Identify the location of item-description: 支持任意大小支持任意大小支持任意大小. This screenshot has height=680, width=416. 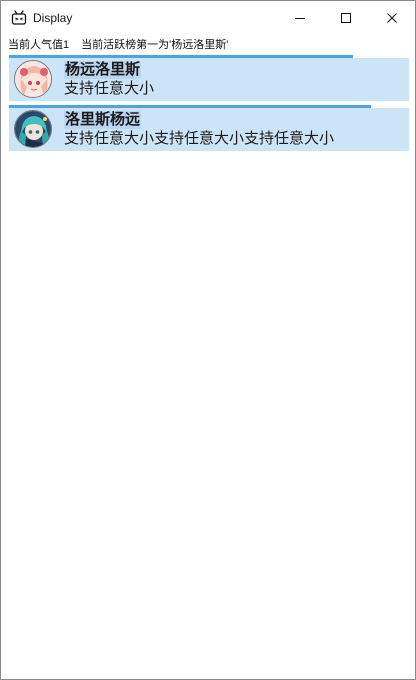
(199, 138).